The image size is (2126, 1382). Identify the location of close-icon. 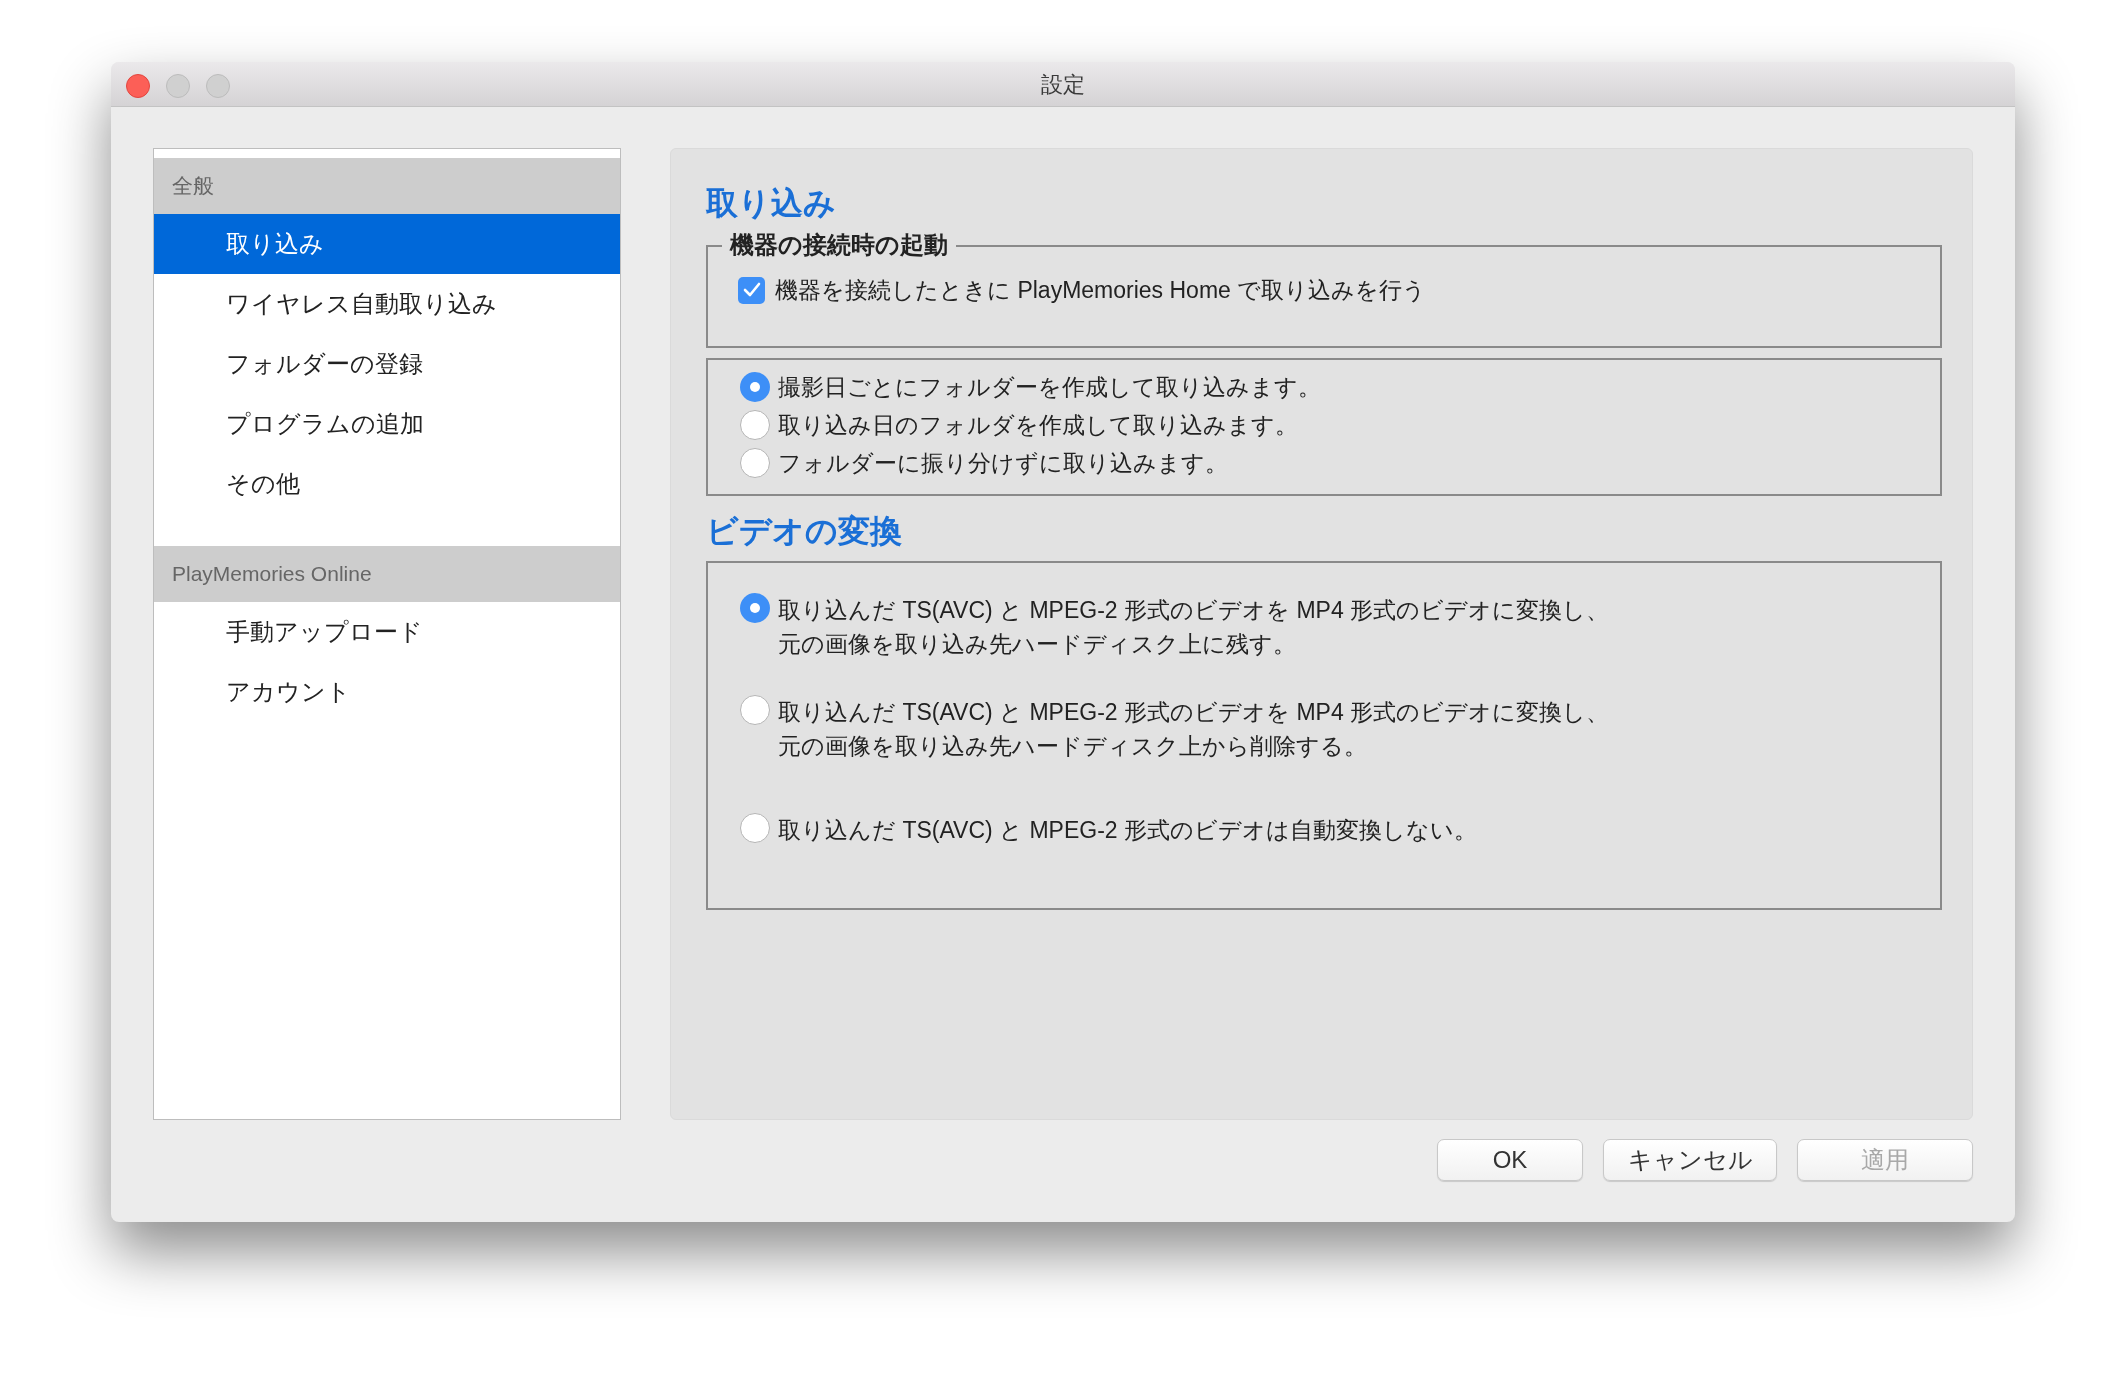
(138, 86).